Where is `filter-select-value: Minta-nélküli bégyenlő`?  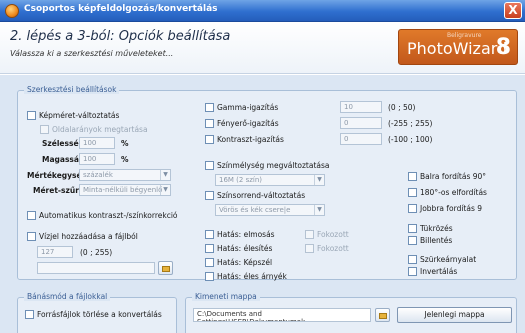 filter-select-value: Minta-nélküli bégyenlő is located at coordinates (123, 190).